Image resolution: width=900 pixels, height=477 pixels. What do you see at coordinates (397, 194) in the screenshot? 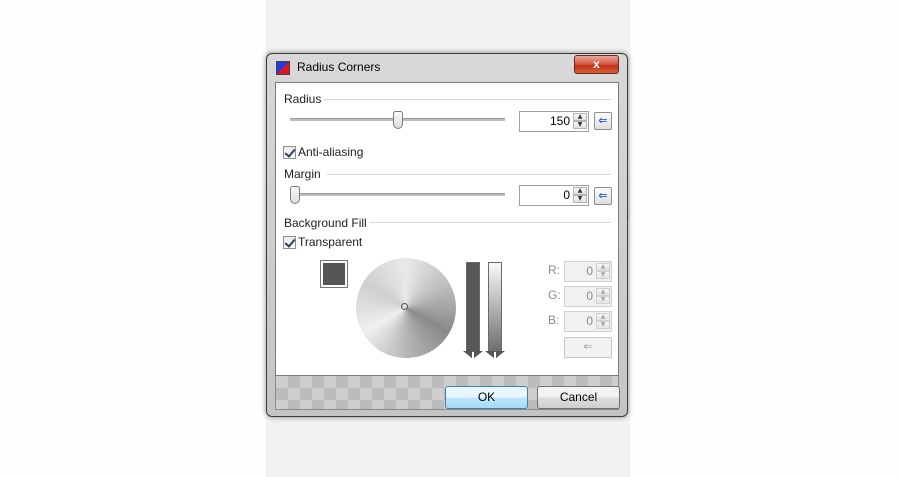
I see `margin-slider-track` at bounding box center [397, 194].